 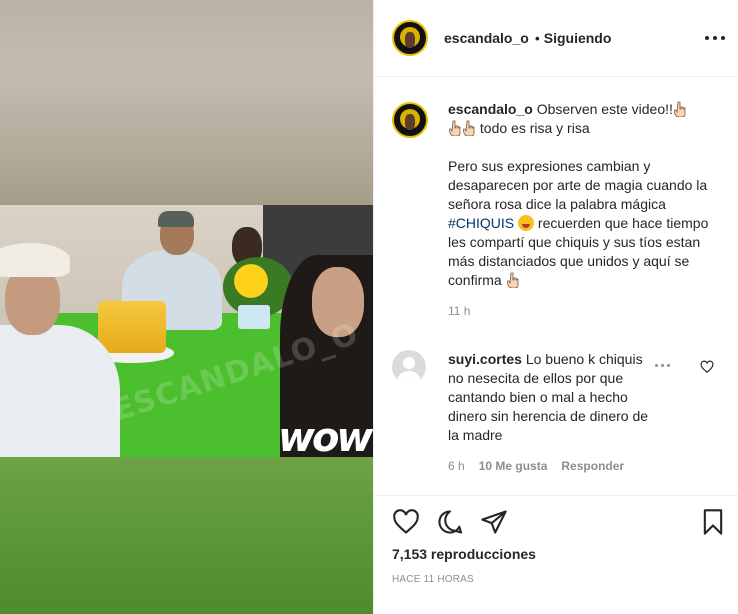 I want to click on commenter-username: suyi.cortes, so click(x=485, y=359).